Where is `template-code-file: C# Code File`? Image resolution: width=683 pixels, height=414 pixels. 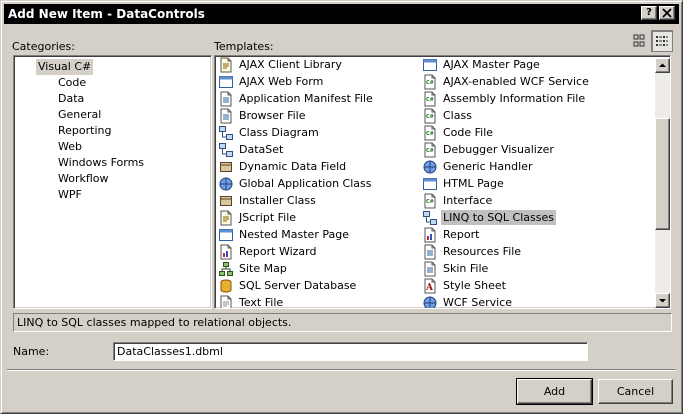 template-code-file: C# Code File is located at coordinates (458, 132).